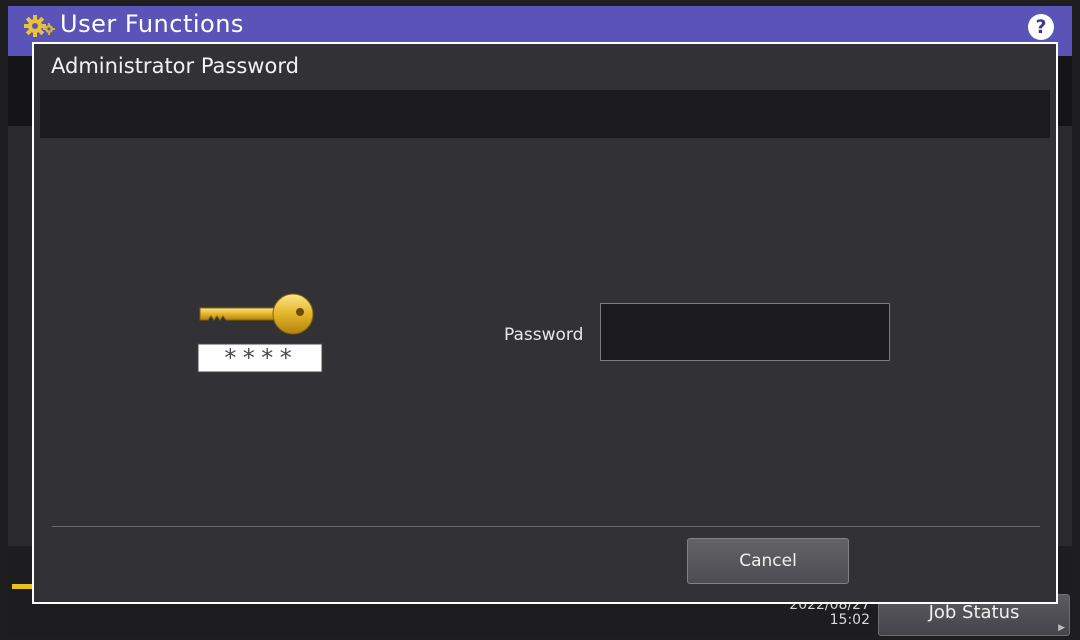 The width and height of the screenshot is (1080, 640). What do you see at coordinates (545, 114) in the screenshot?
I see `dialog-message-band` at bounding box center [545, 114].